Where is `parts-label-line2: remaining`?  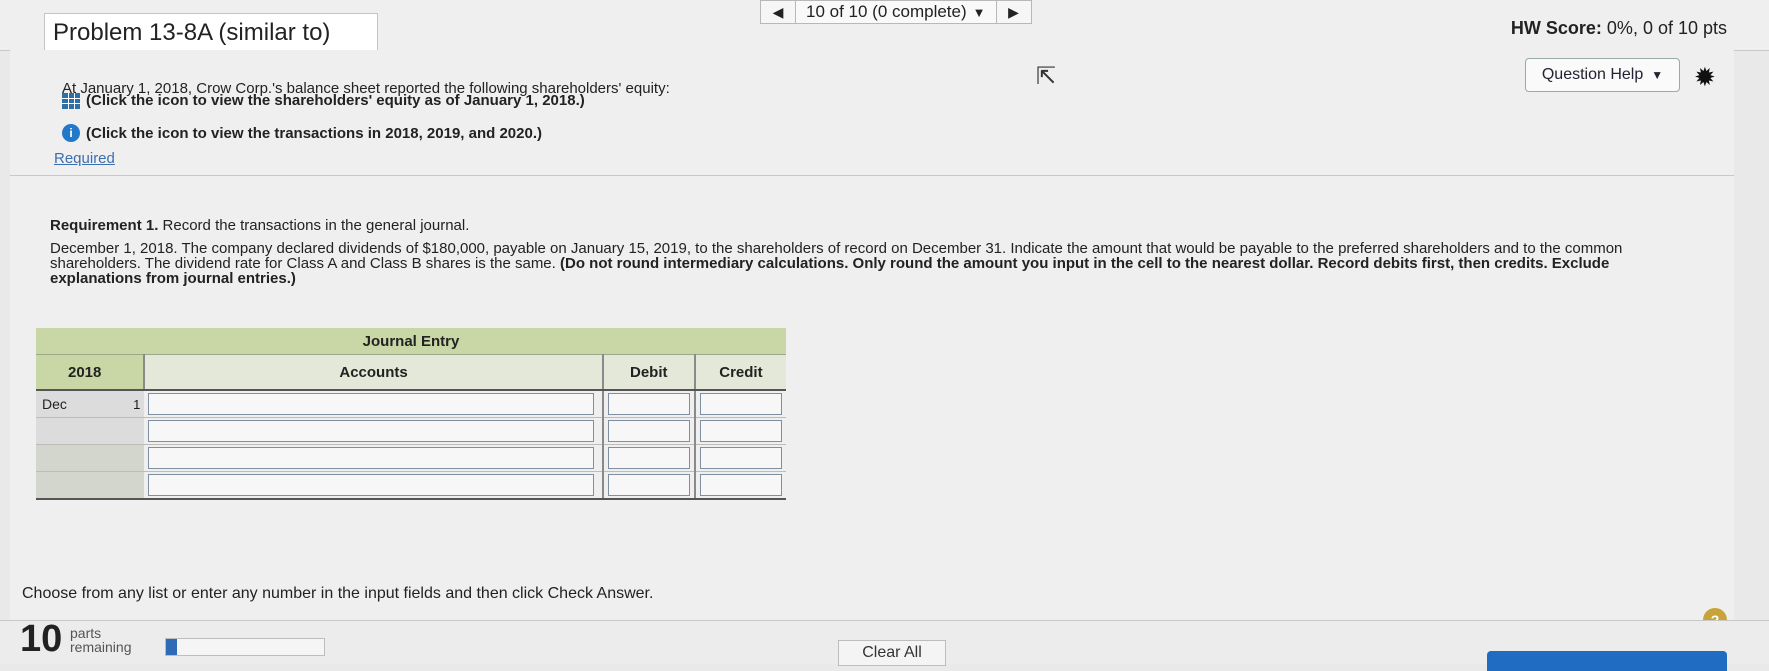 parts-label-line2: remaining is located at coordinates (101, 647).